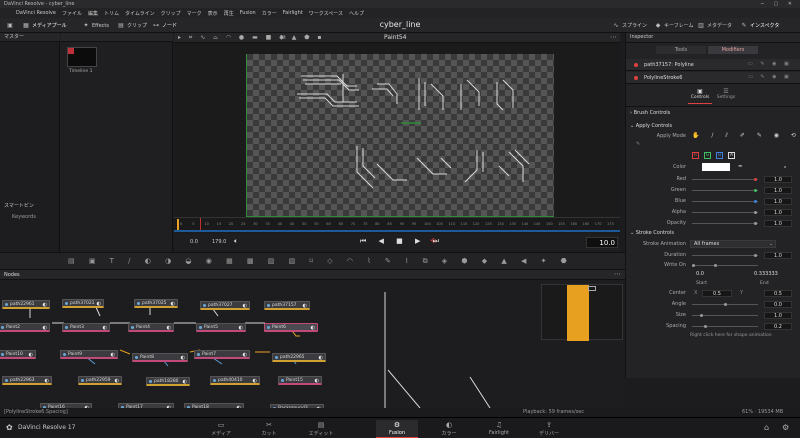  What do you see at coordinates (613, 37) in the screenshot?
I see `viewer-more-icon: ⋯` at bounding box center [613, 37].